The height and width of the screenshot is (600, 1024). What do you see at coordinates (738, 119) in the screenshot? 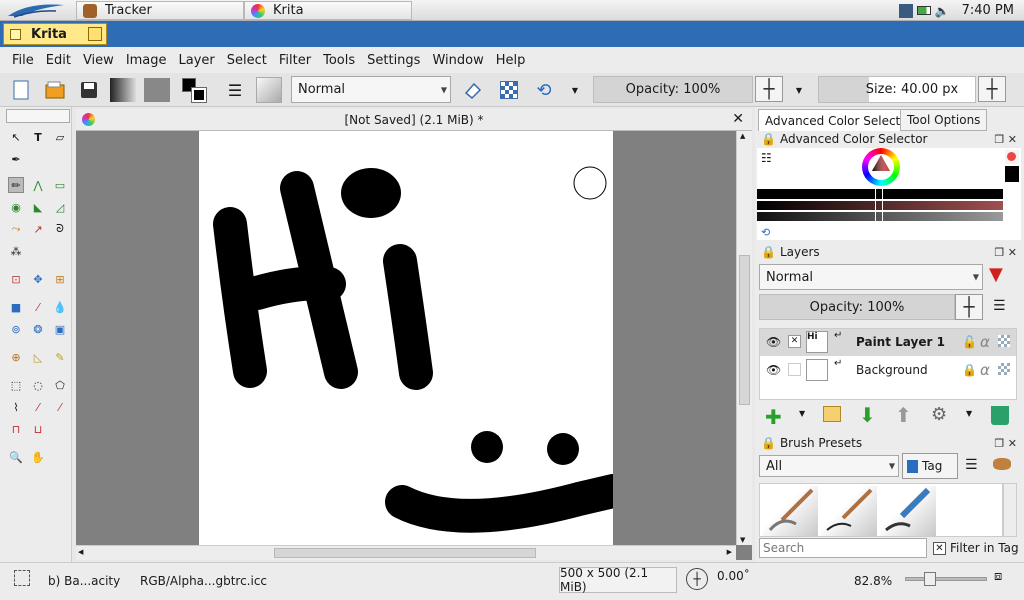
I see `close-document-icon: ✕` at bounding box center [738, 119].